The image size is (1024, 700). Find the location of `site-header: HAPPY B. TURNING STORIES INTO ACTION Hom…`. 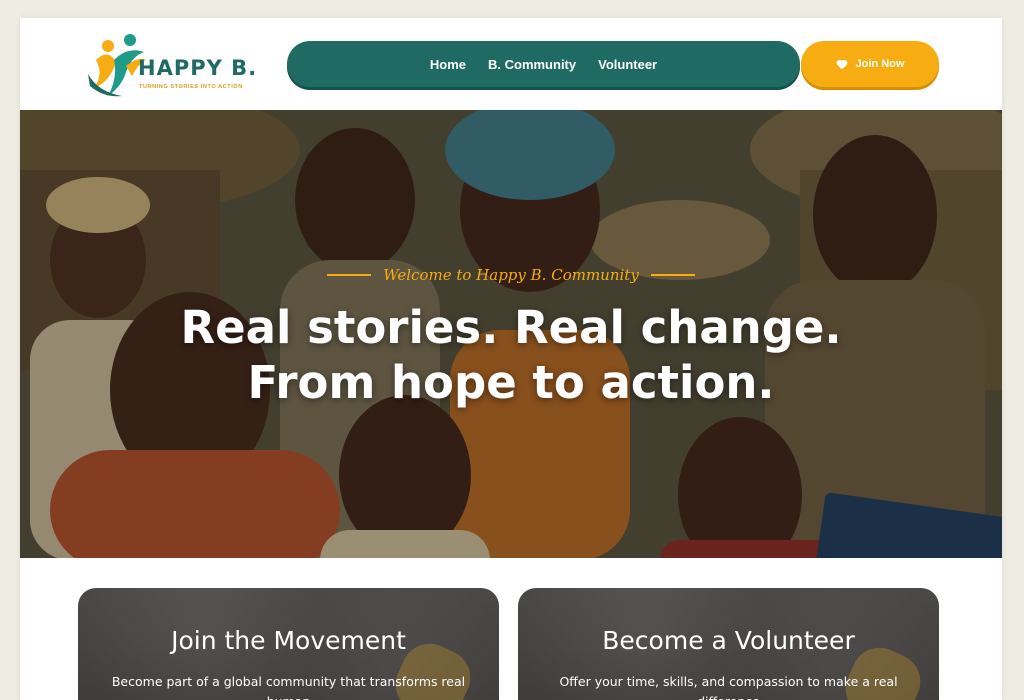

site-header: HAPPY B. TURNING STORIES INTO ACTION Hom… is located at coordinates (511, 64).